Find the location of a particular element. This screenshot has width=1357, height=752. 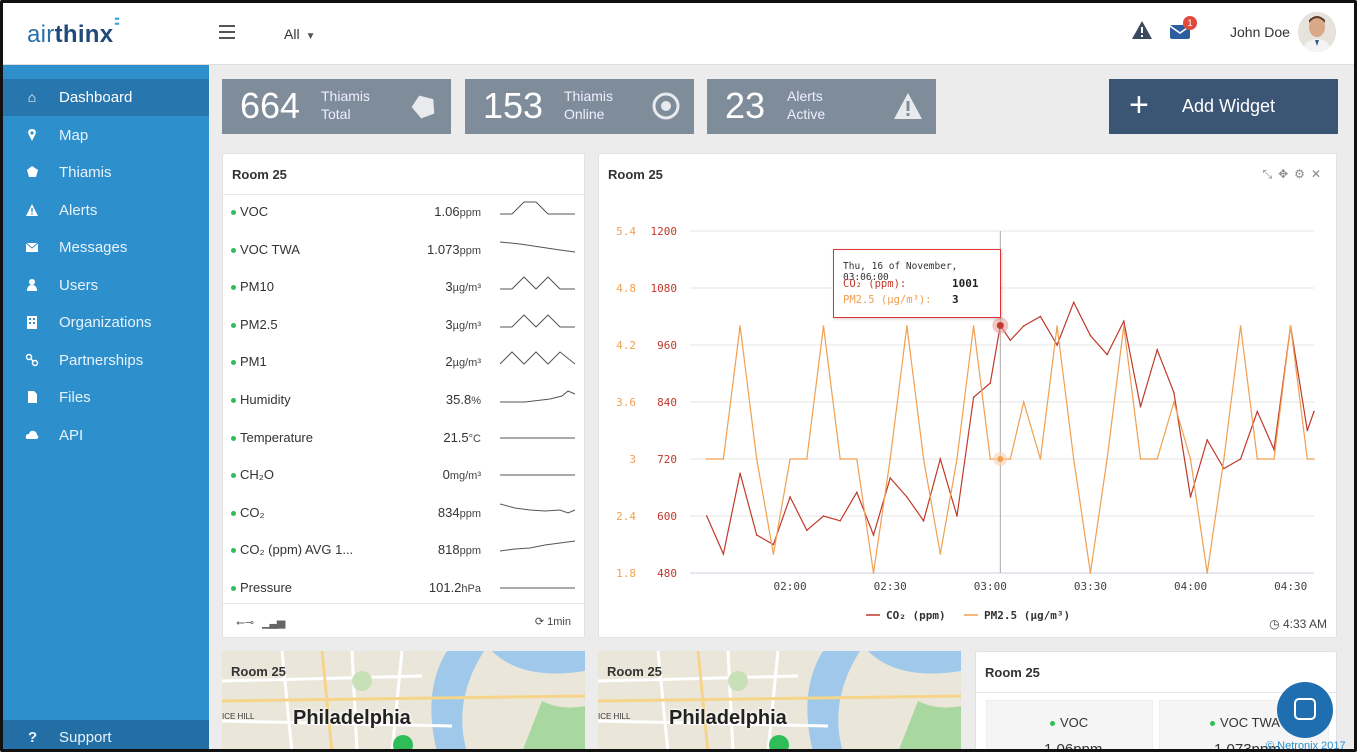

sensor-name: VOC TWA is located at coordinates (270, 249).